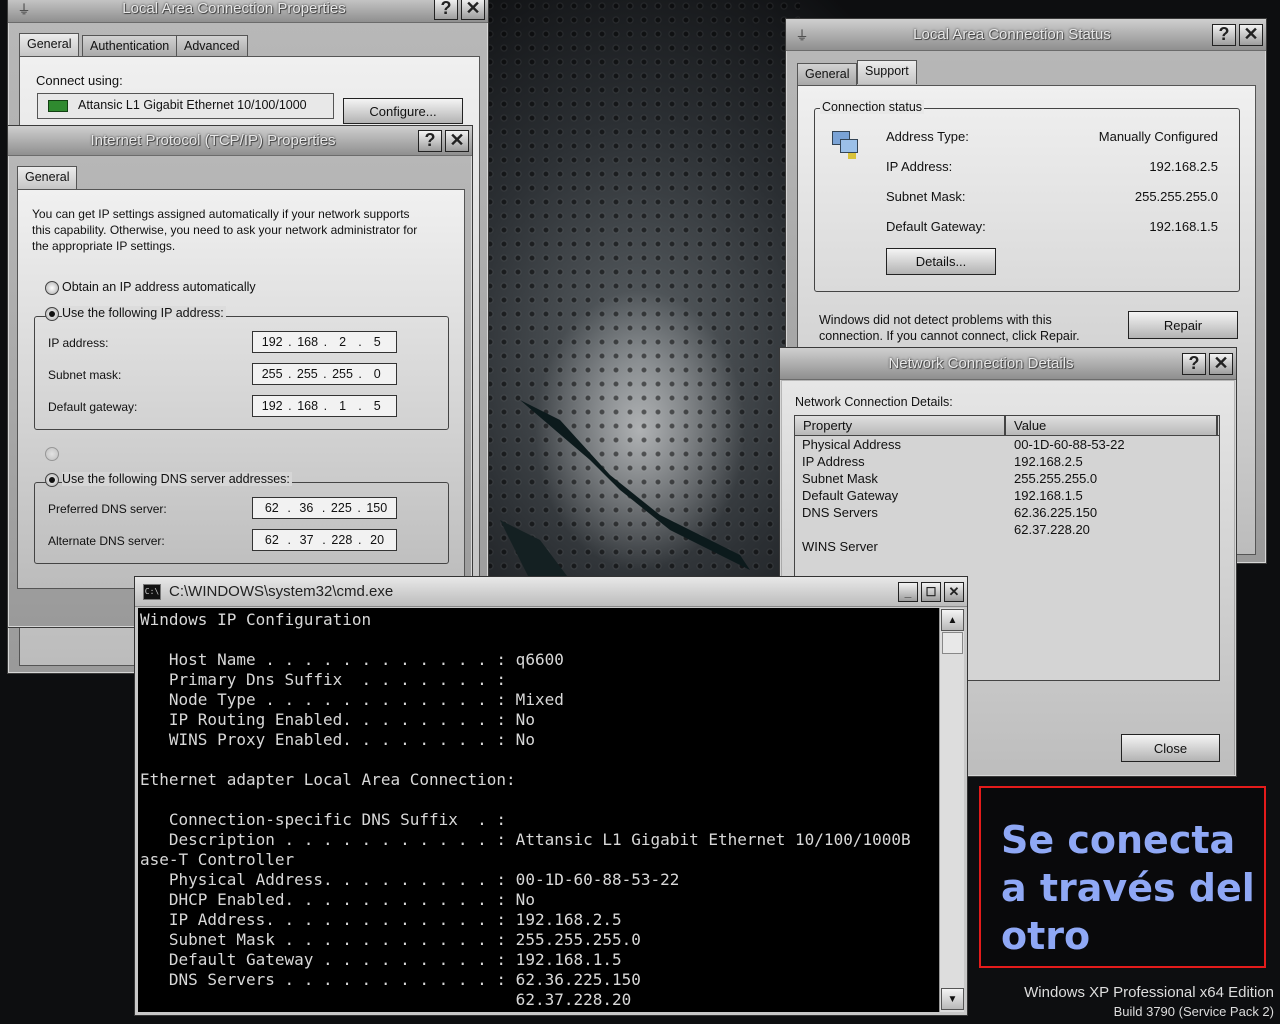  I want to click on alternate-dns-label: Alternate DNS server:, so click(106, 541).